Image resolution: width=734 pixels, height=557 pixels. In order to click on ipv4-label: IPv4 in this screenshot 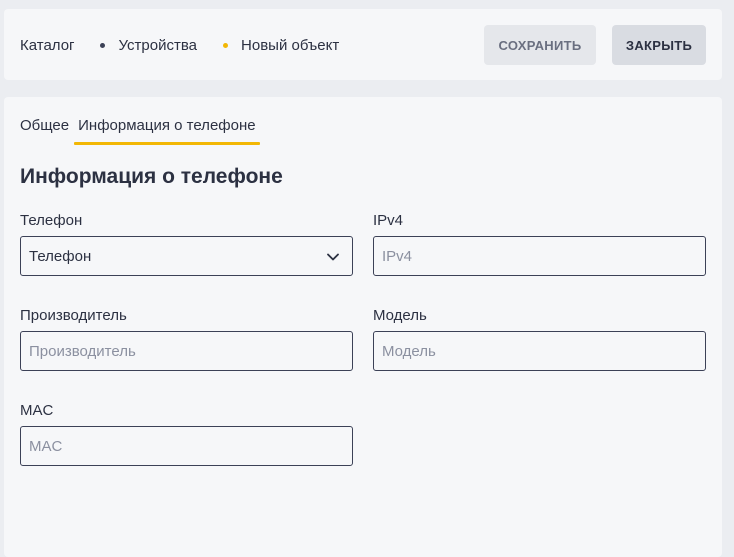, I will do `click(388, 220)`.